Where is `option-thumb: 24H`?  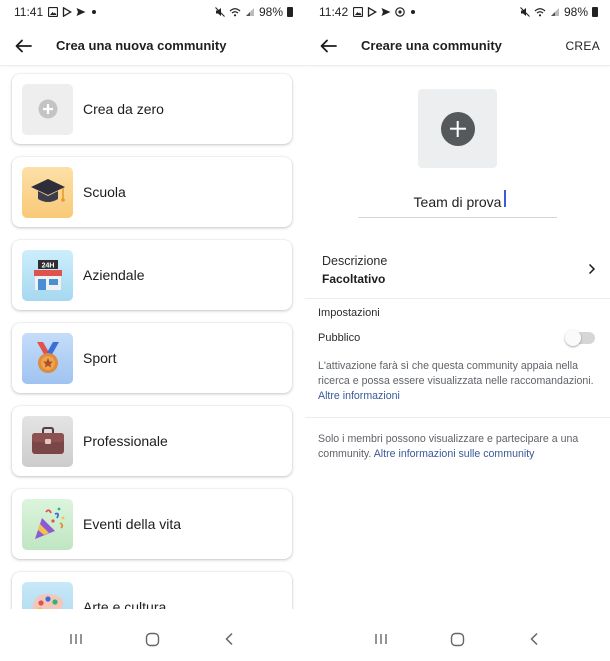 option-thumb: 24H is located at coordinates (47, 275).